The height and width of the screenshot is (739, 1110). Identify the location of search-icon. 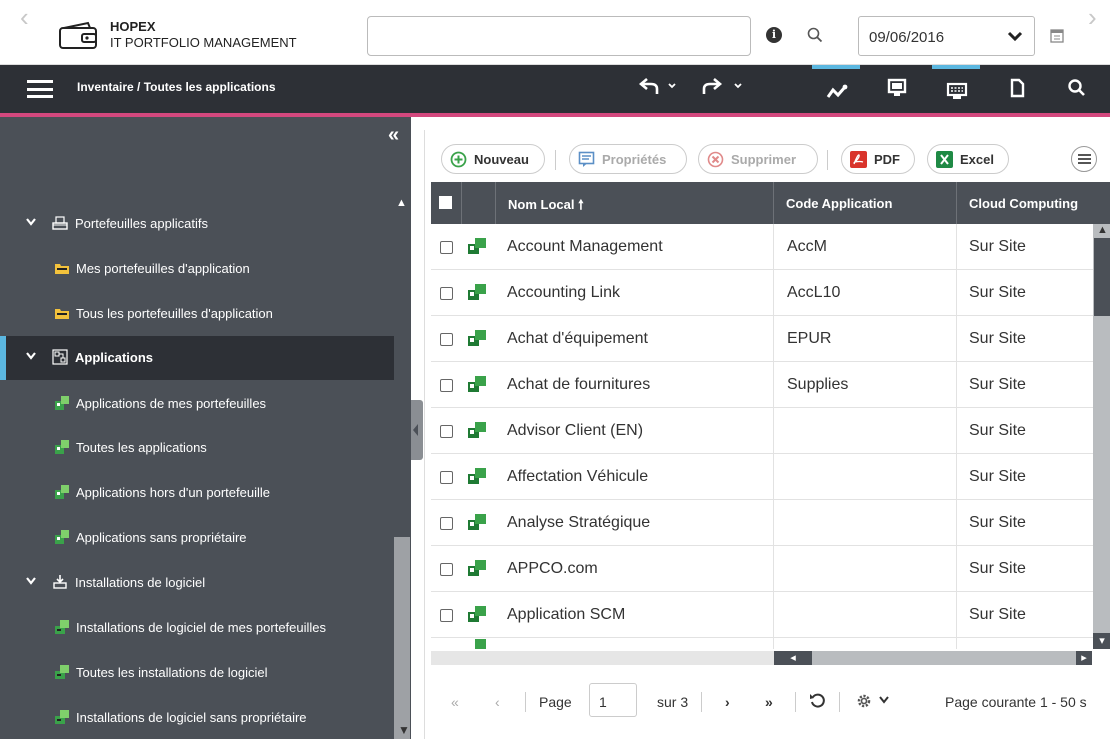
(815, 35).